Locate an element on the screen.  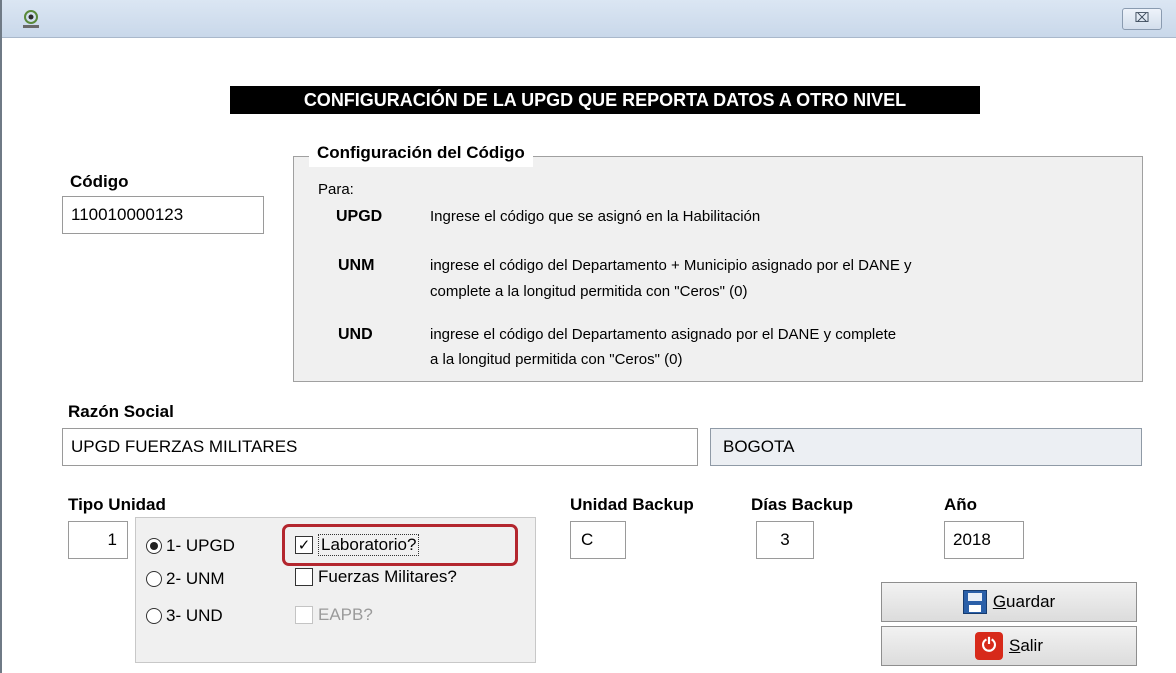
config-intro: Para: is located at coordinates (336, 189).